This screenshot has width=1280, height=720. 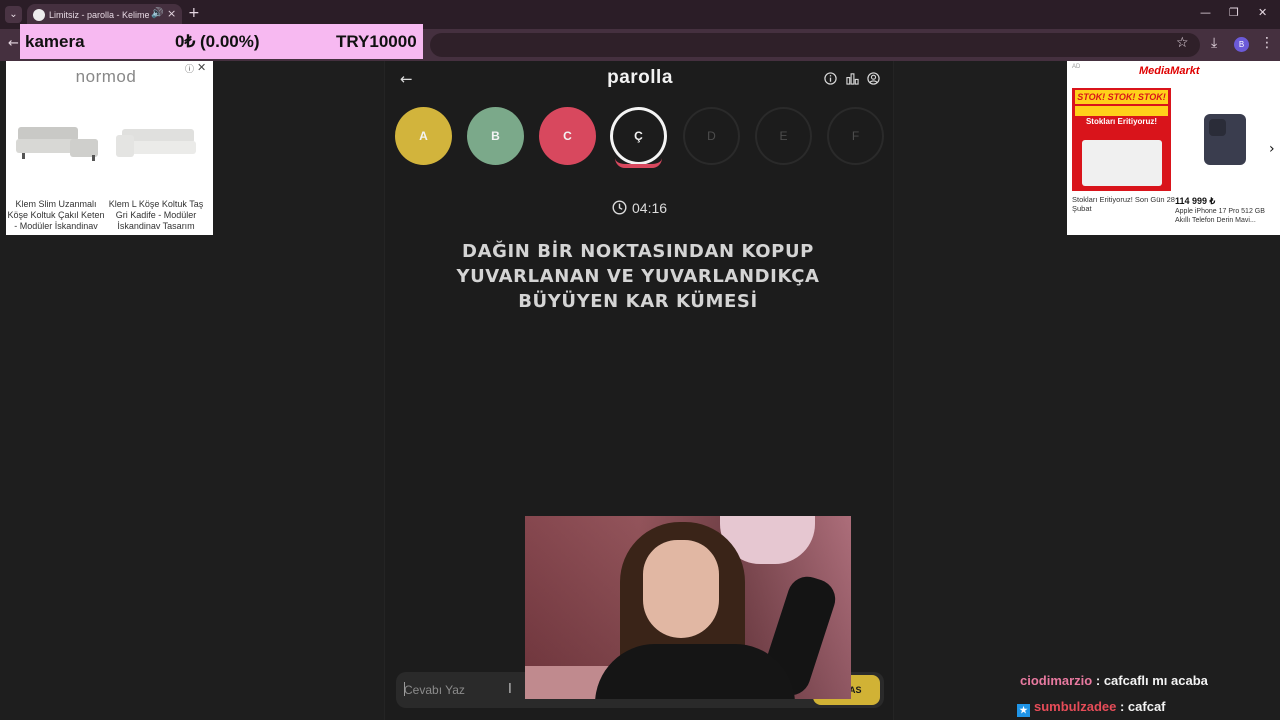 What do you see at coordinates (1262, 12) in the screenshot?
I see `close-window-icon: ✕` at bounding box center [1262, 12].